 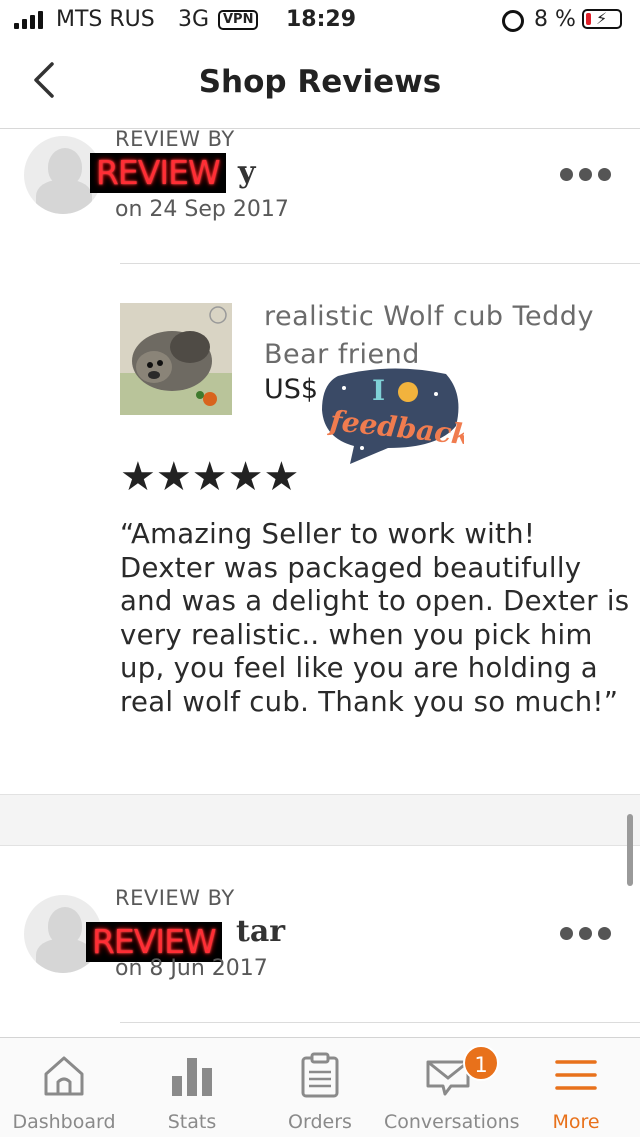 I want to click on tab-label: Conversations, so click(x=452, y=1122).